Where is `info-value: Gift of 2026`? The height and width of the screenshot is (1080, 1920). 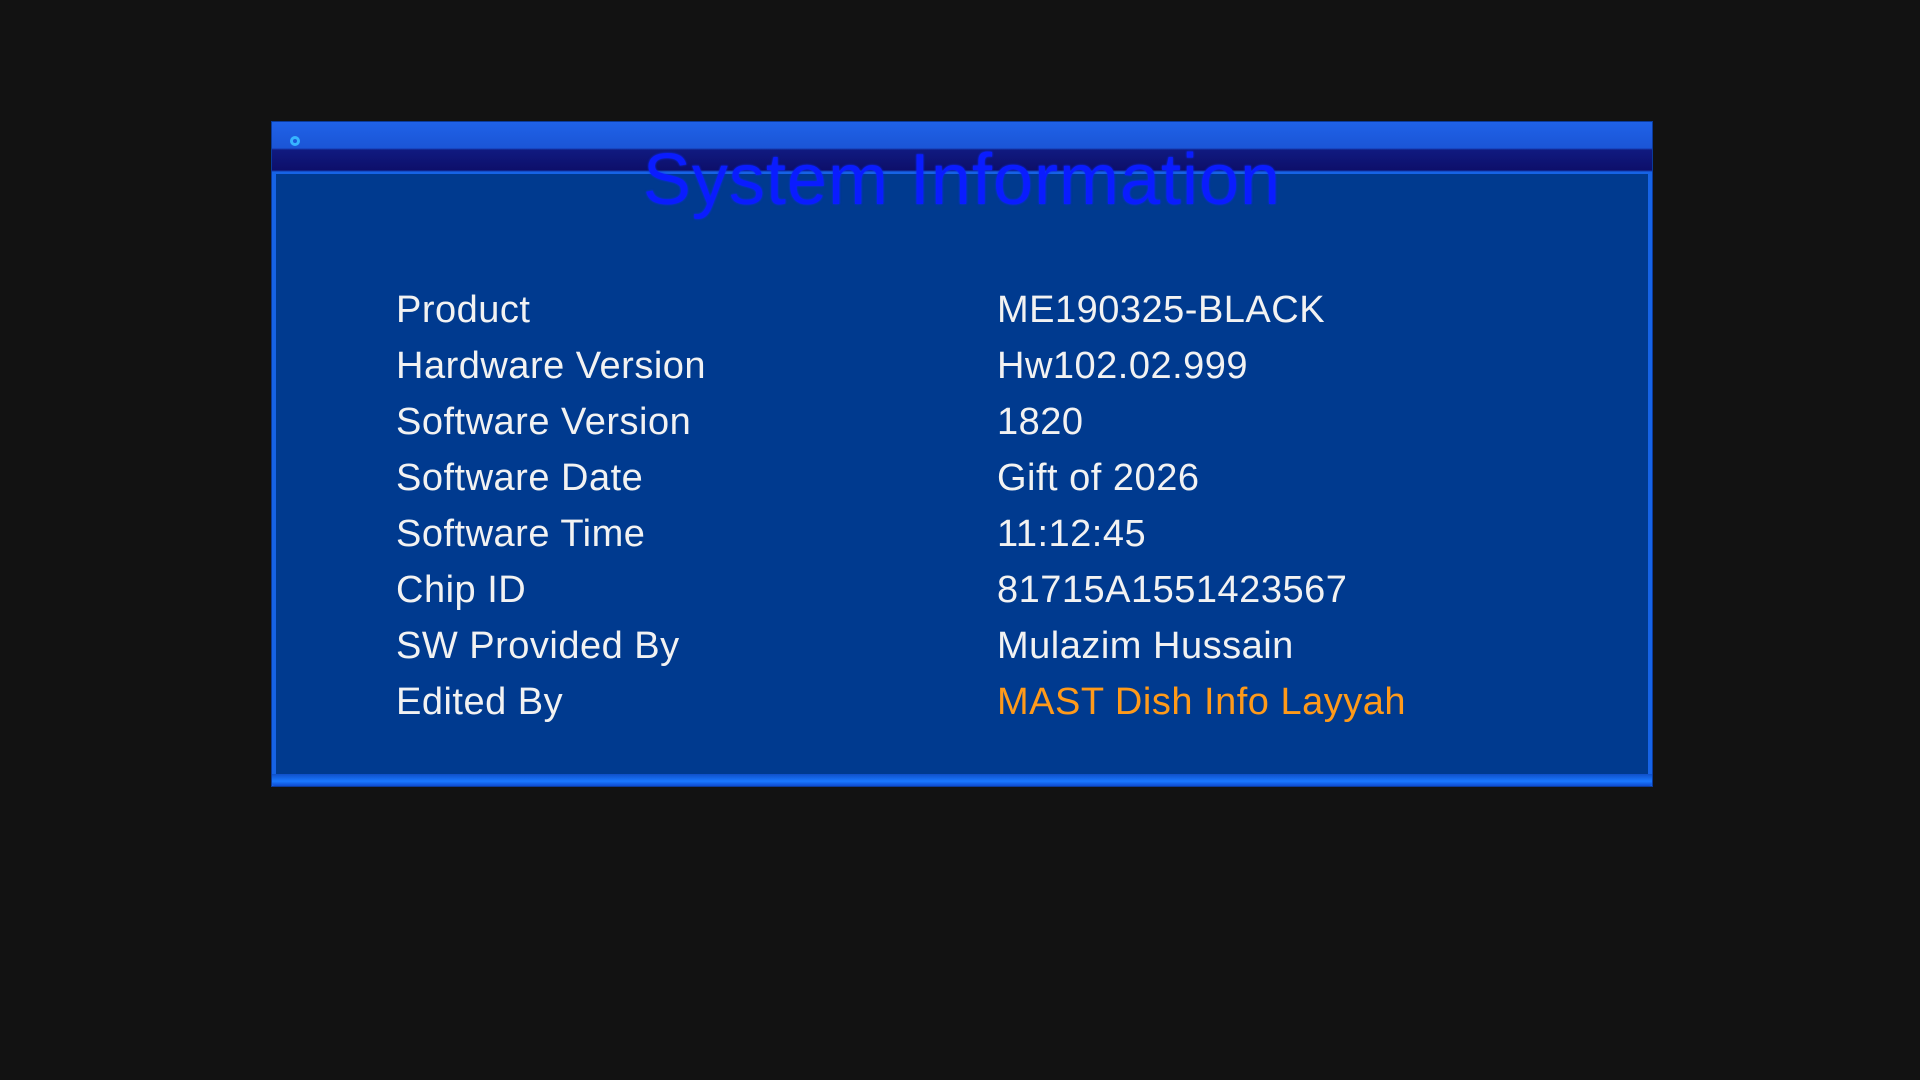 info-value: Gift of 2026 is located at coordinates (1098, 477).